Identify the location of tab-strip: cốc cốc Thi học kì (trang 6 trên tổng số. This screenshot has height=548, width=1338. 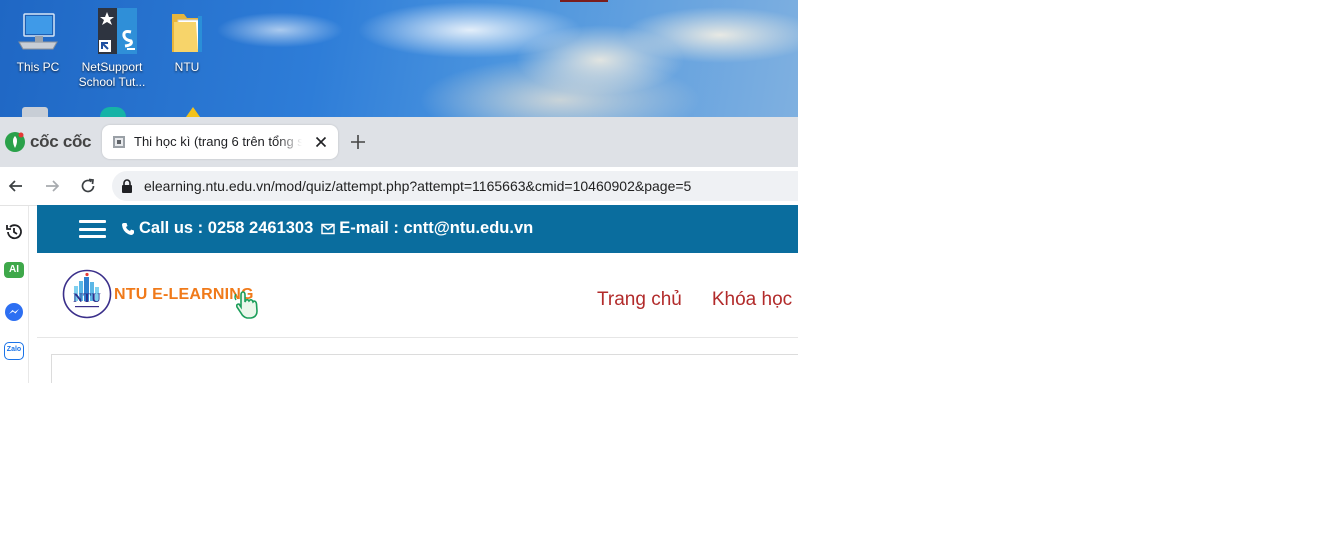
(399, 142).